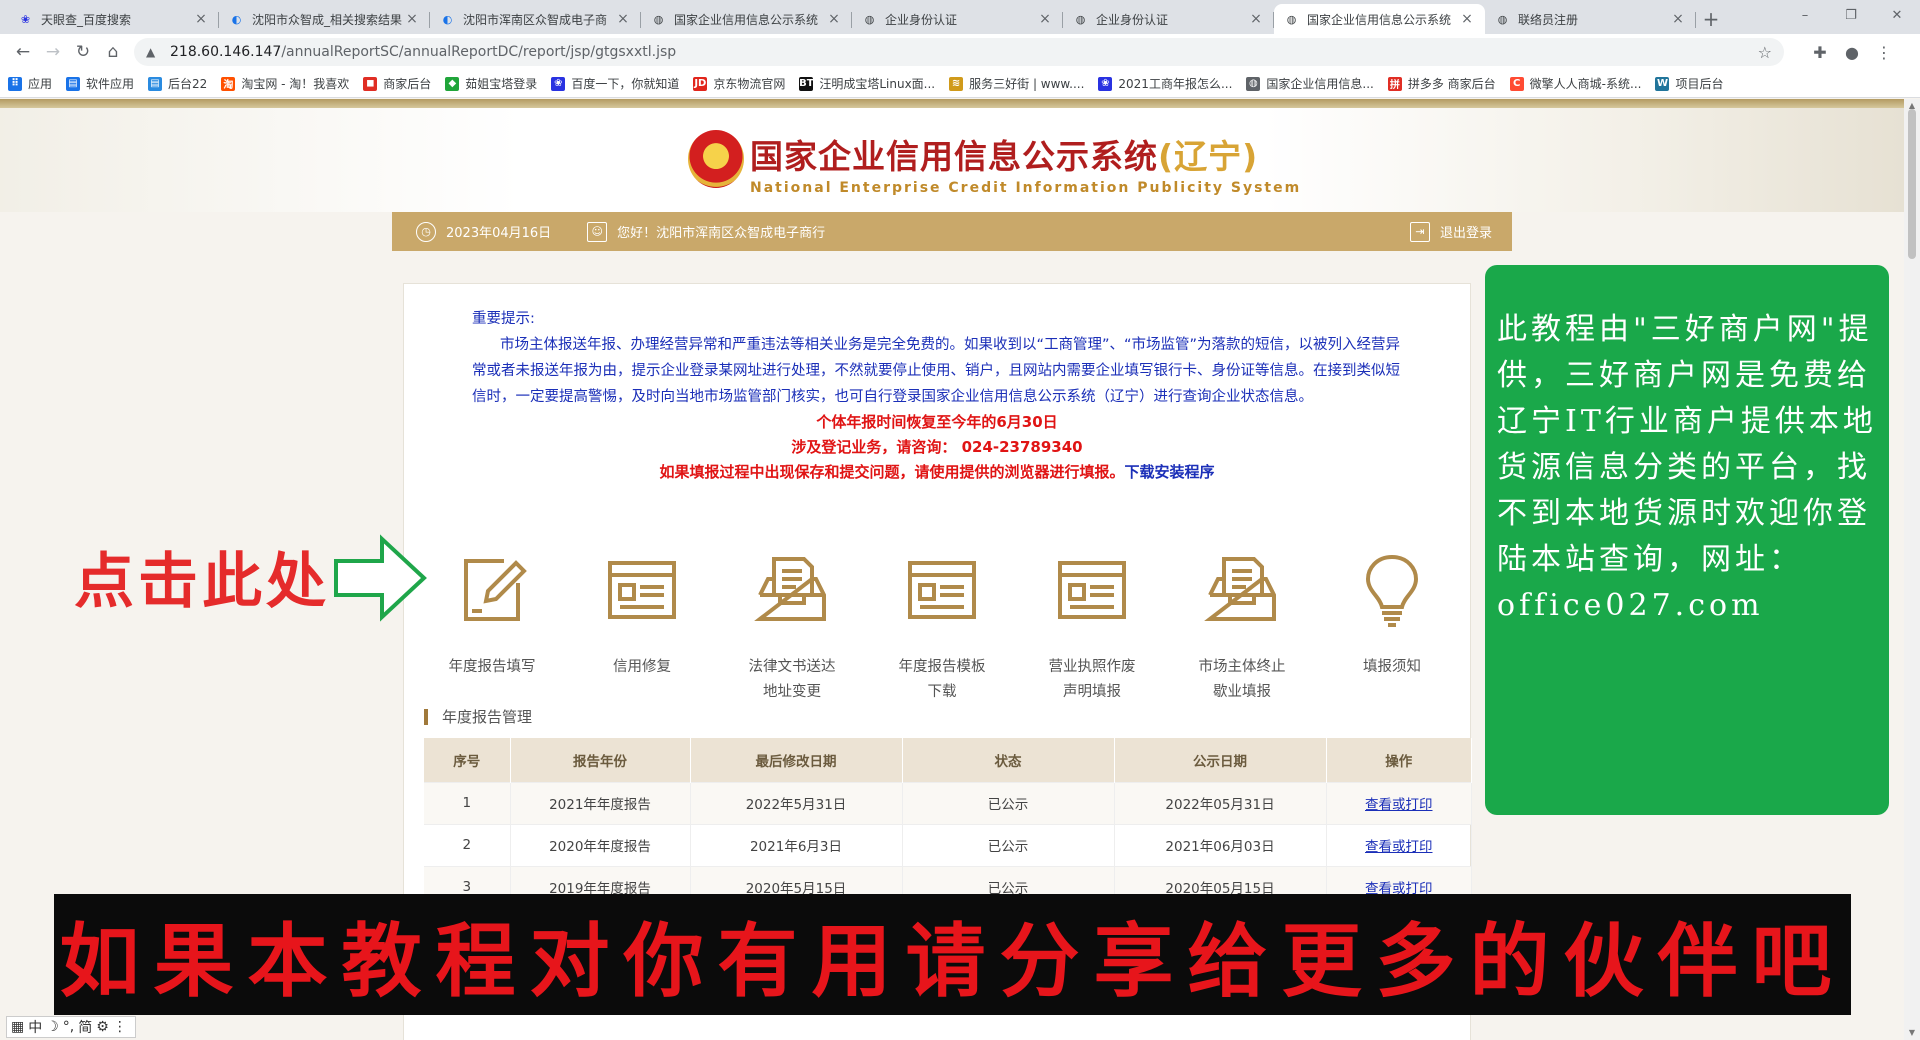 The width and height of the screenshot is (1920, 1040). What do you see at coordinates (113, 52) in the screenshot?
I see `home-icon: ⌂` at bounding box center [113, 52].